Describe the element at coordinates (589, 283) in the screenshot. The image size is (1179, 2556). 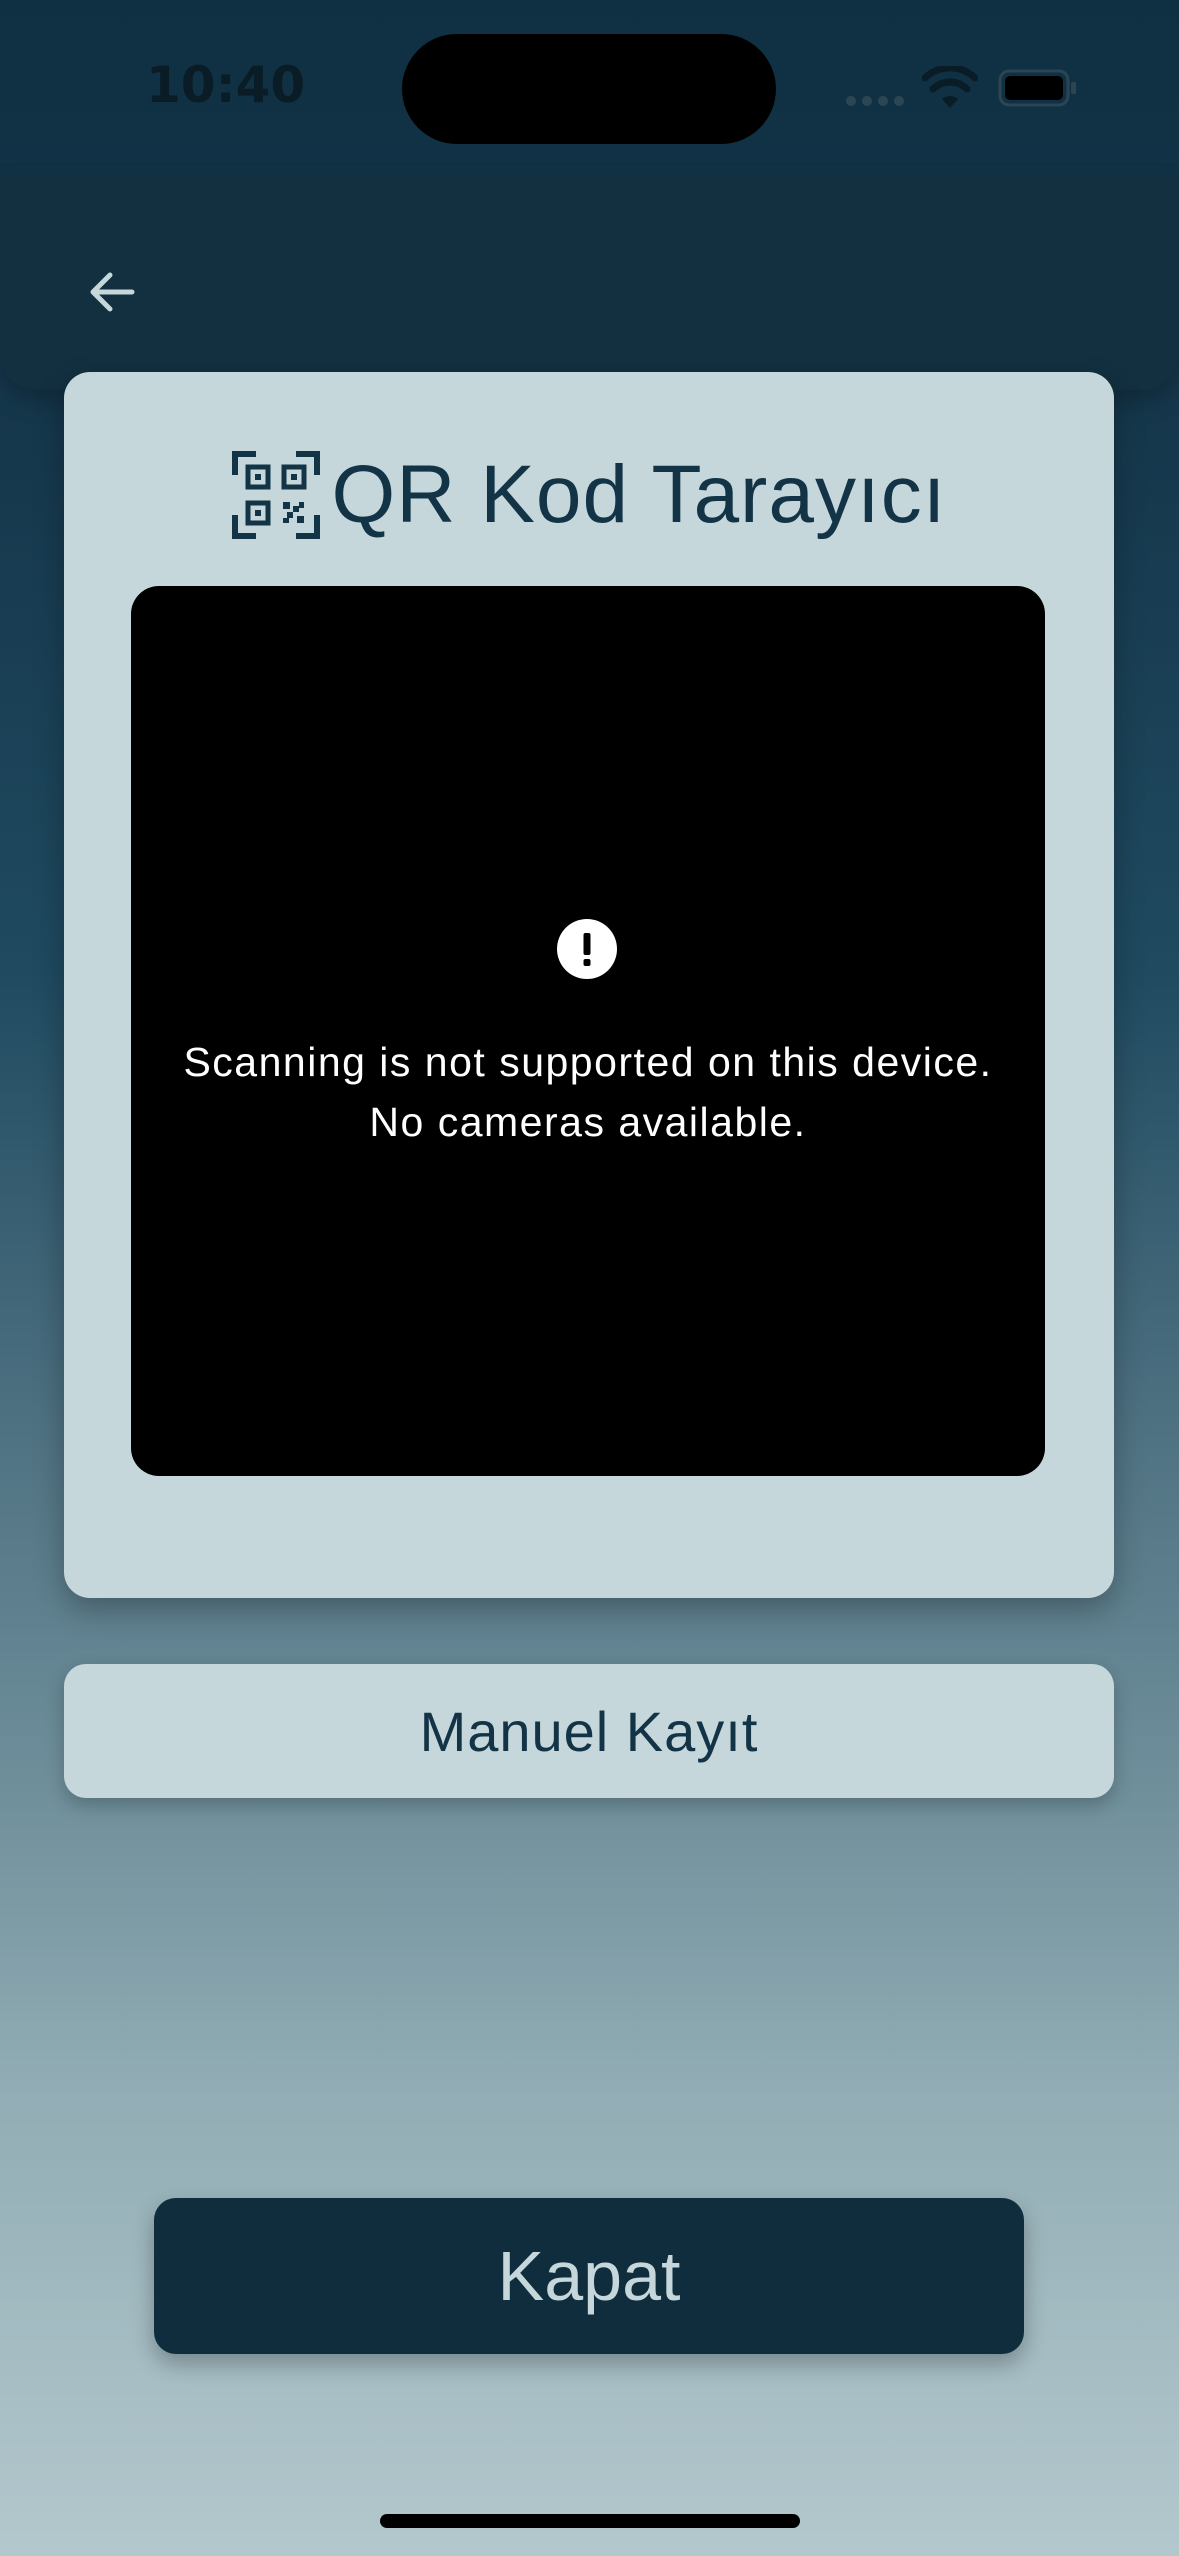
I see `app-bar` at that location.